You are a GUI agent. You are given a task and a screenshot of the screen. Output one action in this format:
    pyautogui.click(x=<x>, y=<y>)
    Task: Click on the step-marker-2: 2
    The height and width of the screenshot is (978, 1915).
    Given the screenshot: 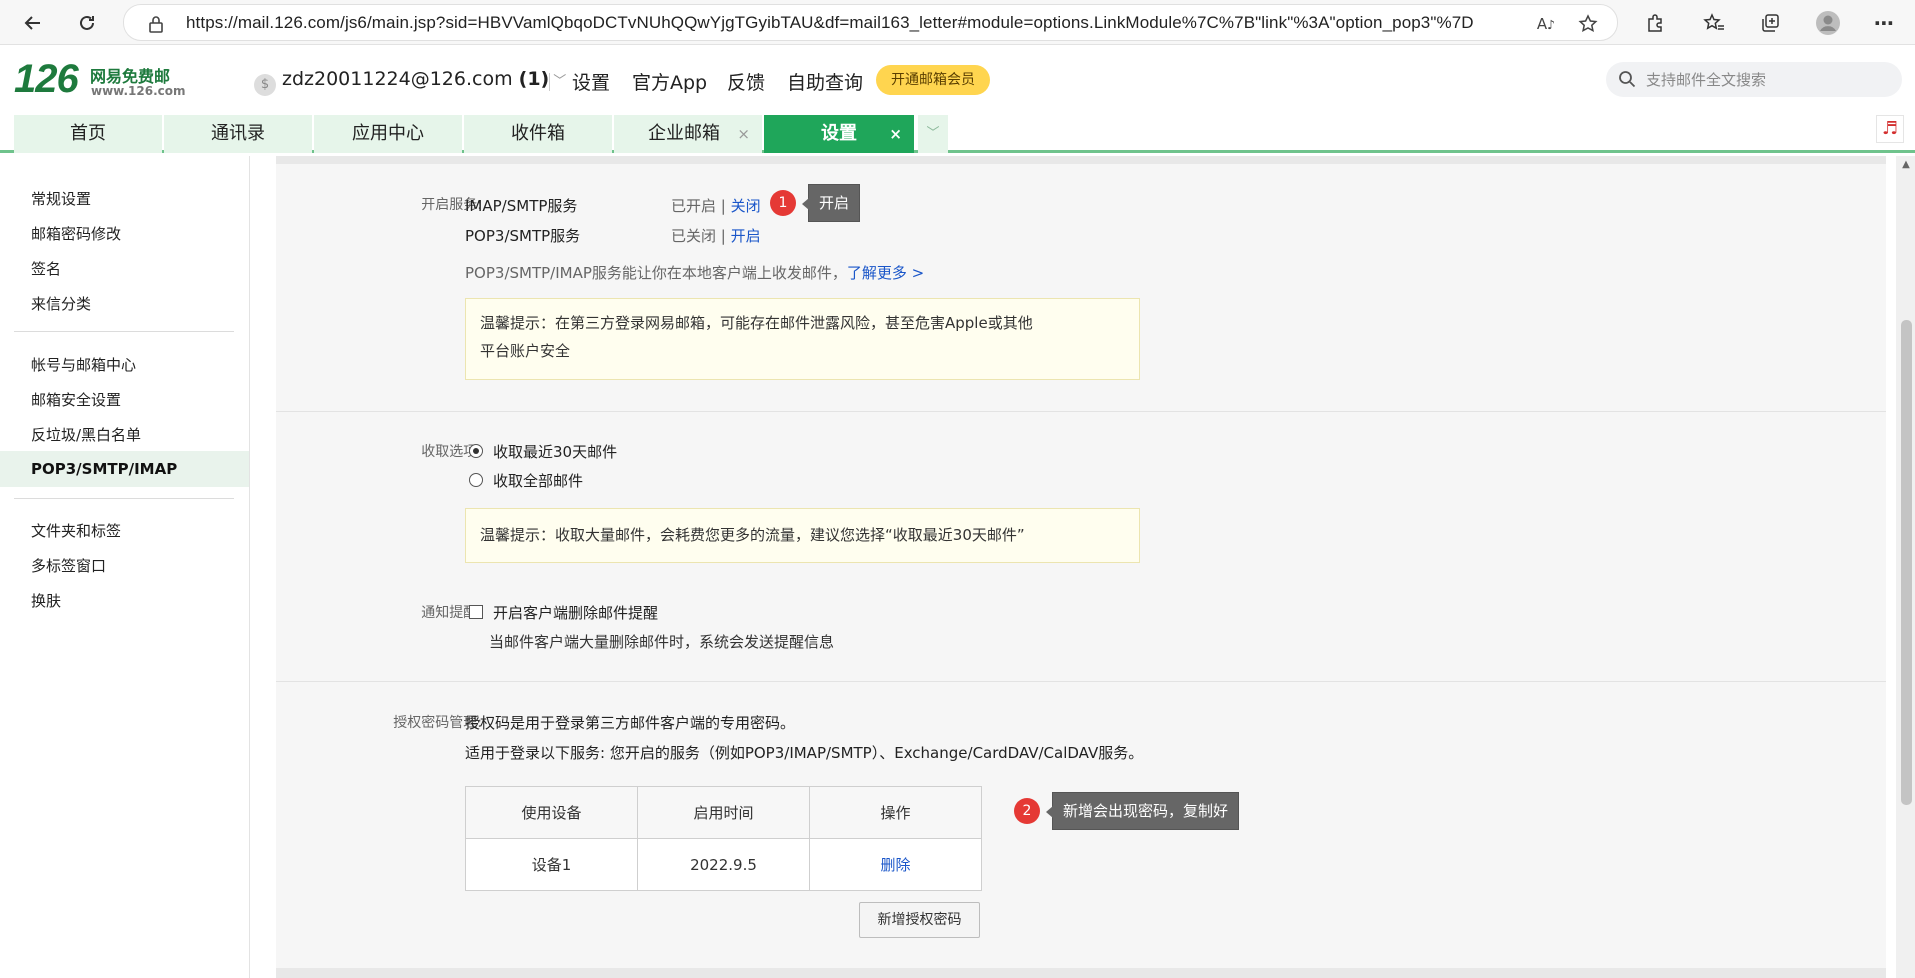 What is the action you would take?
    pyautogui.click(x=1027, y=811)
    